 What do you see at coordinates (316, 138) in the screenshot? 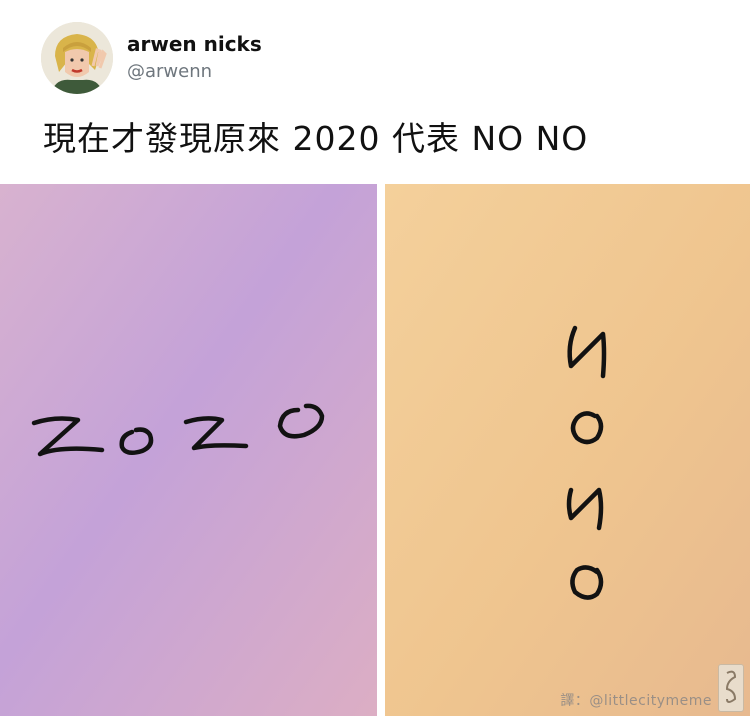
I see `tweet-text: 現在才發現原來 2020 代表 NO NO` at bounding box center [316, 138].